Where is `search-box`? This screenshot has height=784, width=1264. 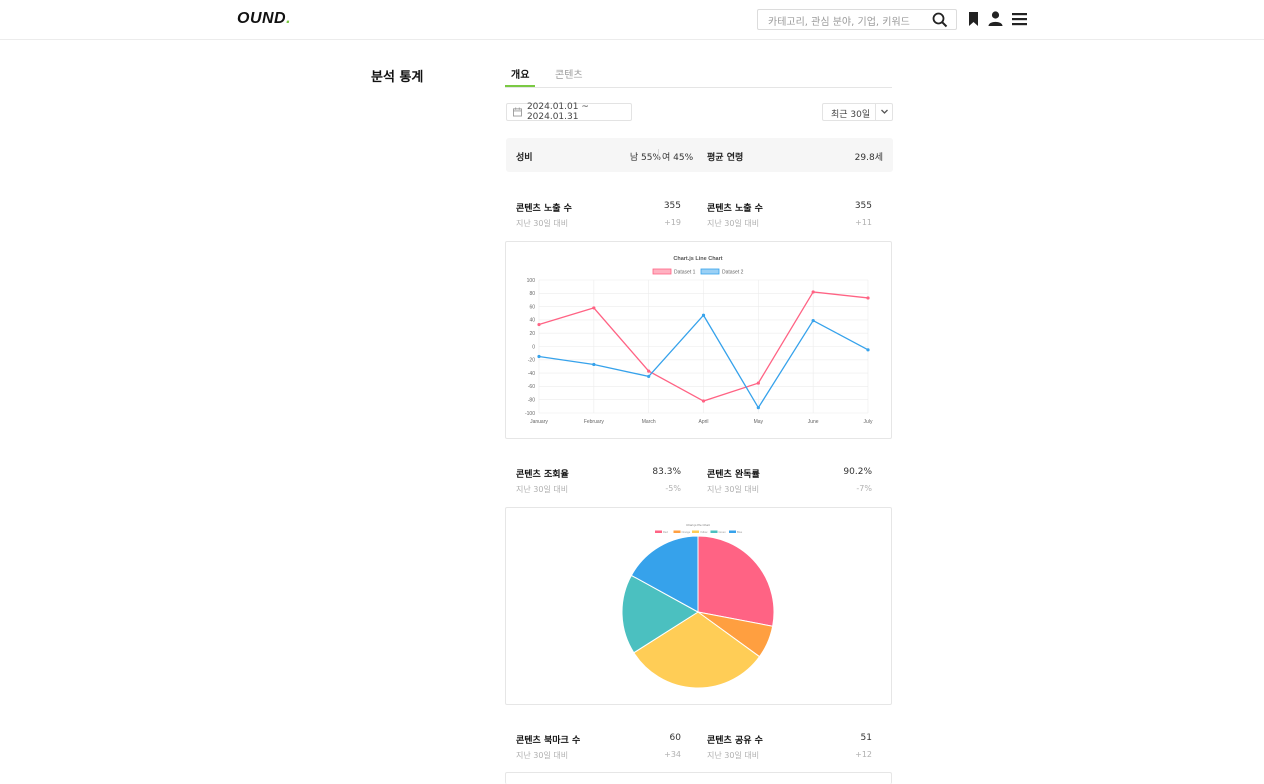
search-box is located at coordinates (857, 20).